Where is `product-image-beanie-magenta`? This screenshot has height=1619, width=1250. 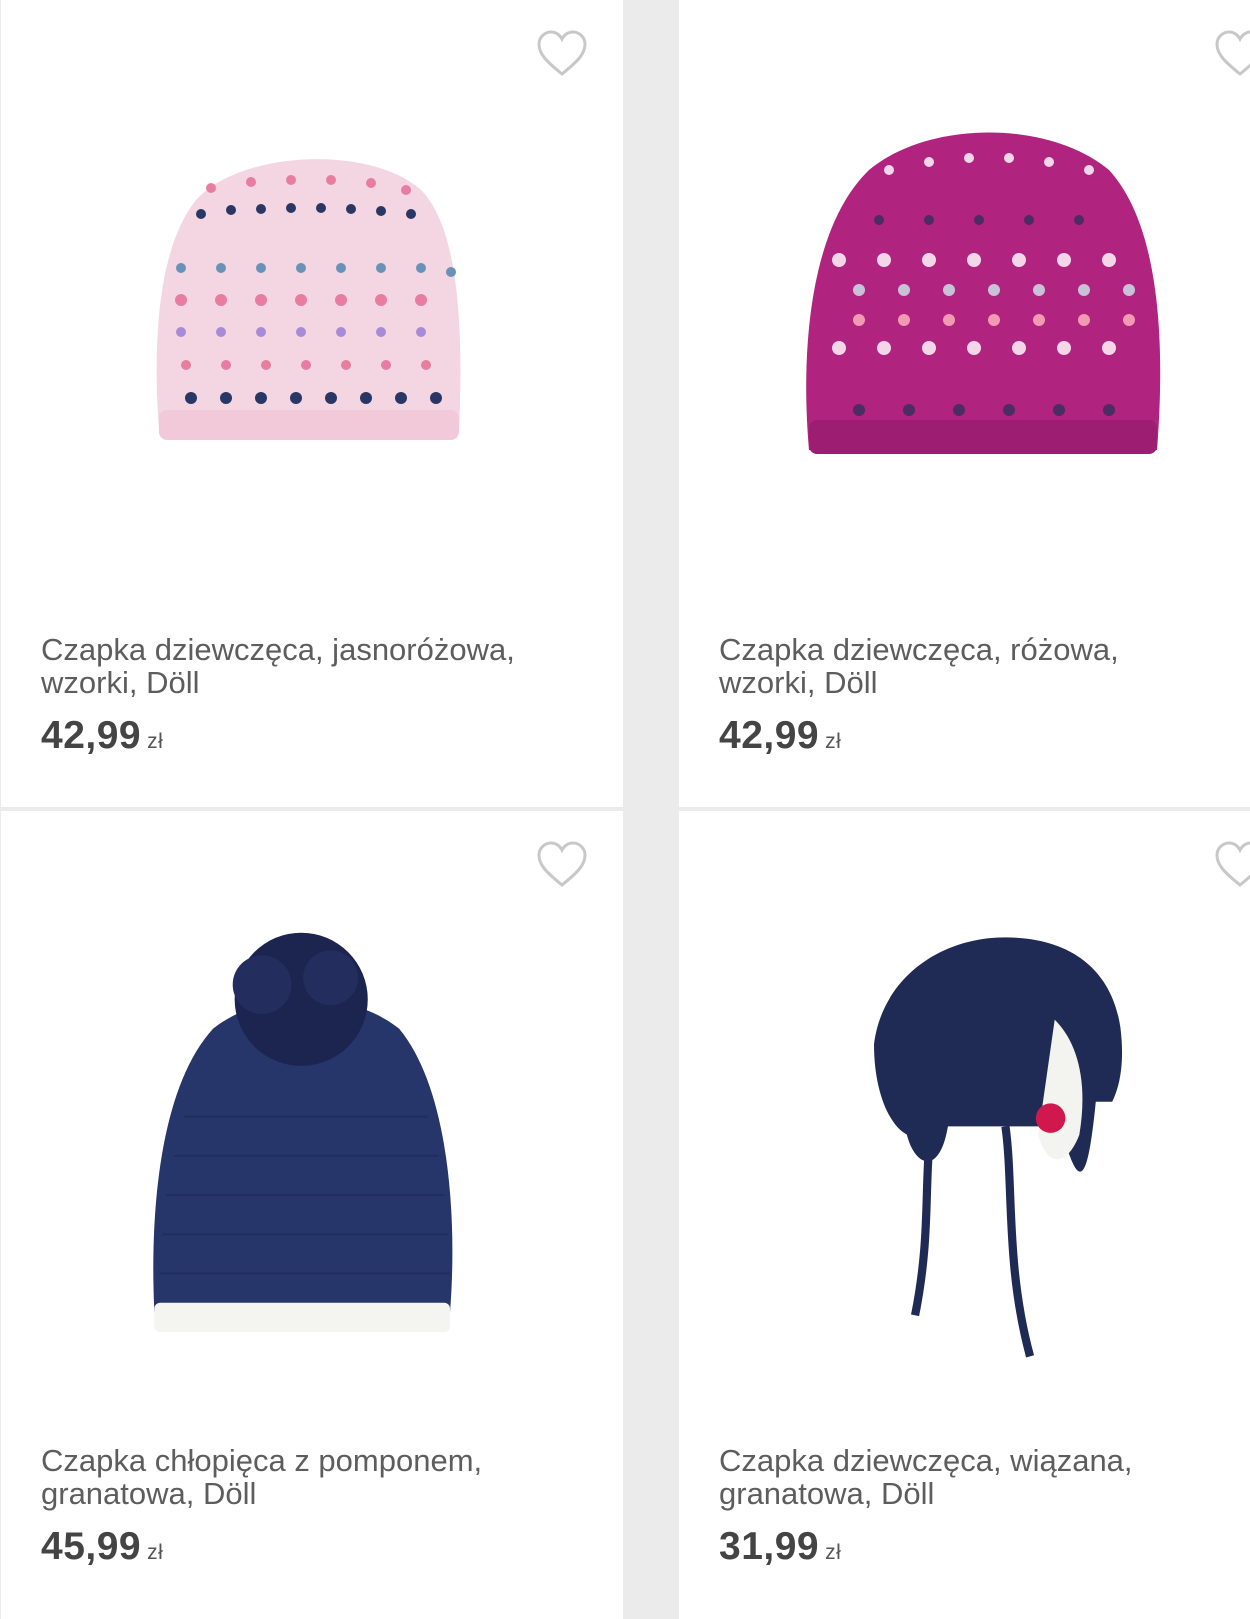 product-image-beanie-magenta is located at coordinates (989, 340).